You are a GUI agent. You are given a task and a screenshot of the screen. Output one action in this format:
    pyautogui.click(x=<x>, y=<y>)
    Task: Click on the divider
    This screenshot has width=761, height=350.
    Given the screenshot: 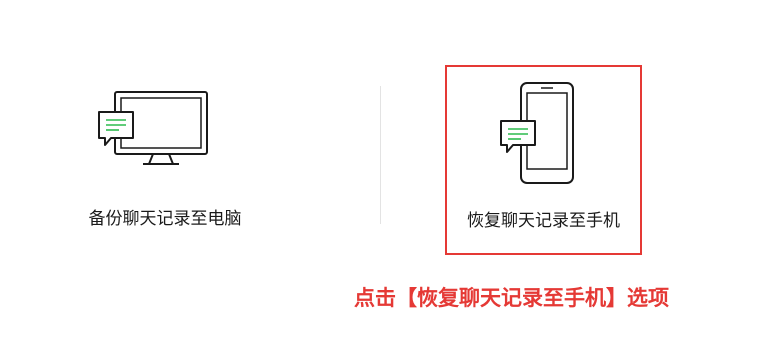 What is the action you would take?
    pyautogui.click(x=380, y=155)
    